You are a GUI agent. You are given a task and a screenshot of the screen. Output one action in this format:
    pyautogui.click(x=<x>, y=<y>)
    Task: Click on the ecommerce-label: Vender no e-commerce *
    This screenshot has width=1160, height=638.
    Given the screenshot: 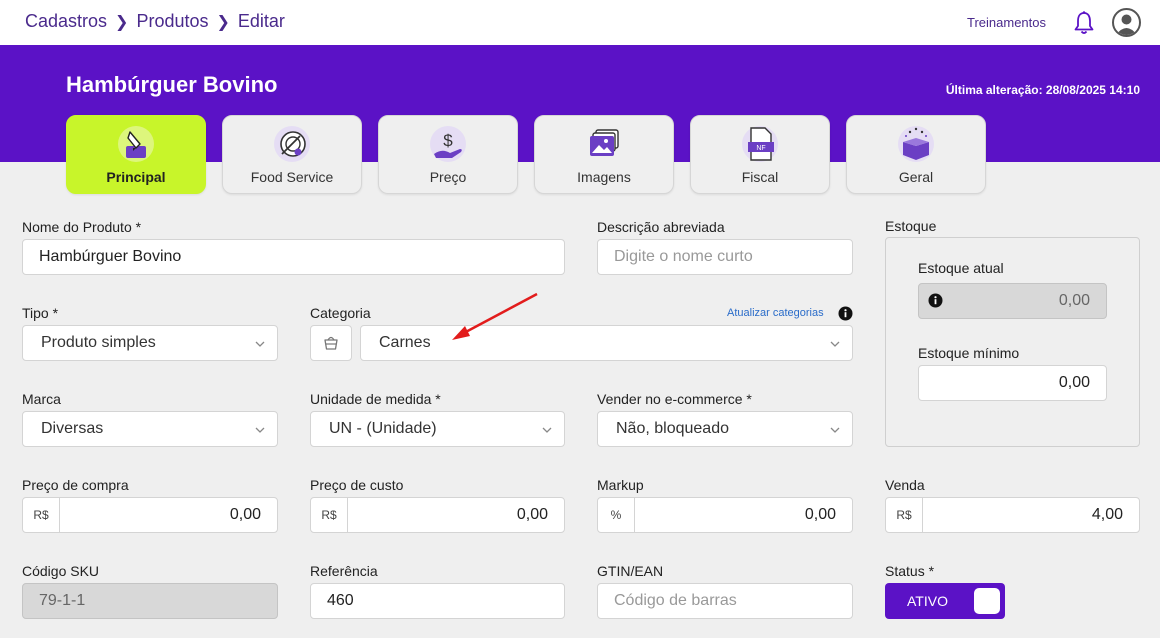 What is the action you would take?
    pyautogui.click(x=674, y=399)
    